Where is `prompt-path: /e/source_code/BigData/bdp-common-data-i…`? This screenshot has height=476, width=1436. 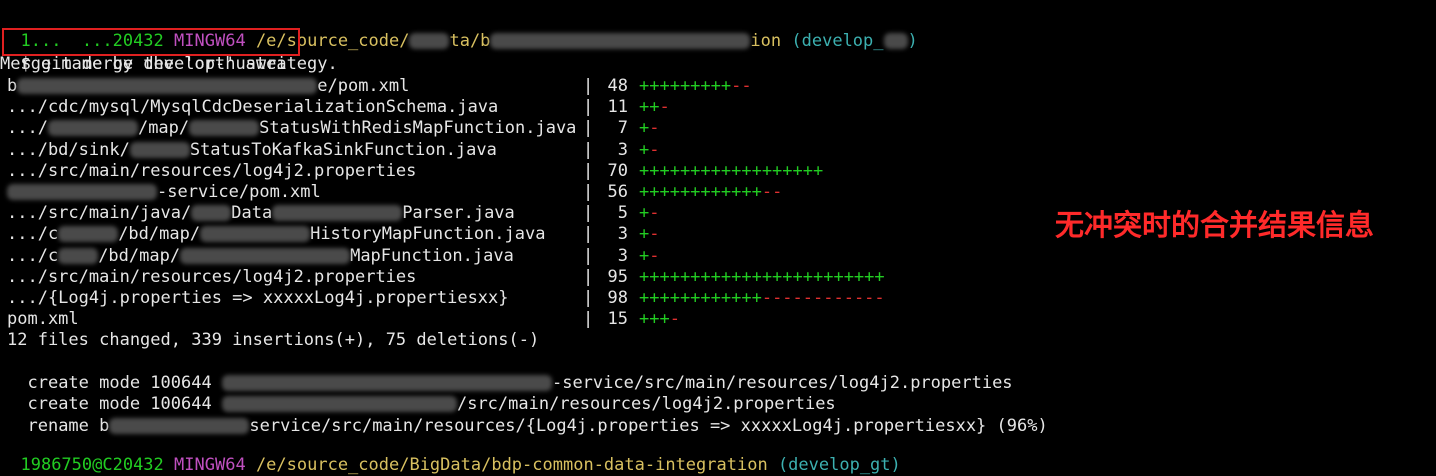
prompt-path: /e/source_code/BigData/bdp-common-data-i… is located at coordinates (511, 465).